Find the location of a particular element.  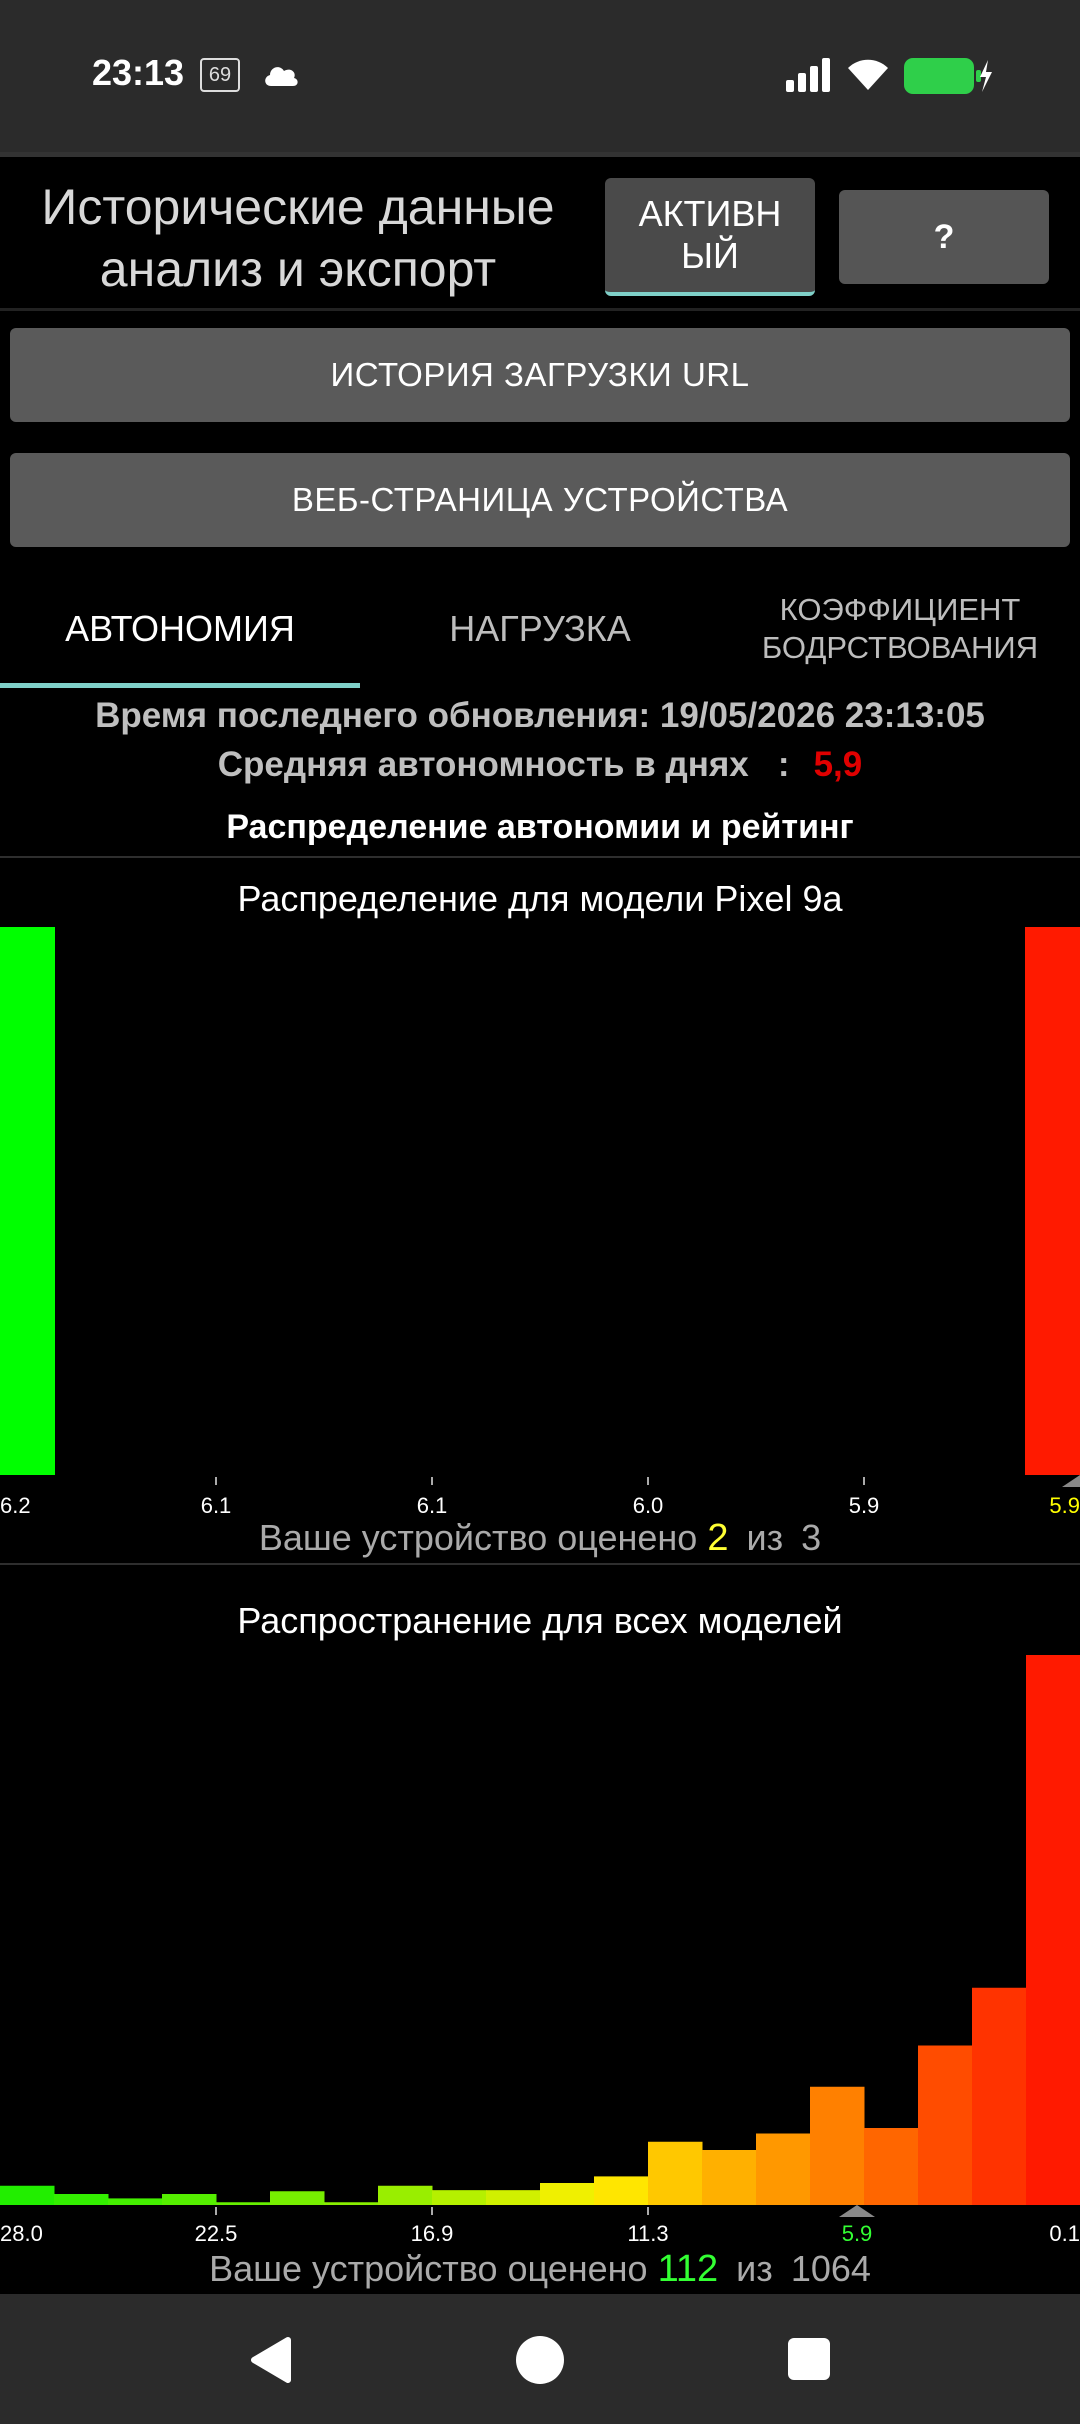

model-tick-label-4: 5.9 is located at coordinates (864, 1504).